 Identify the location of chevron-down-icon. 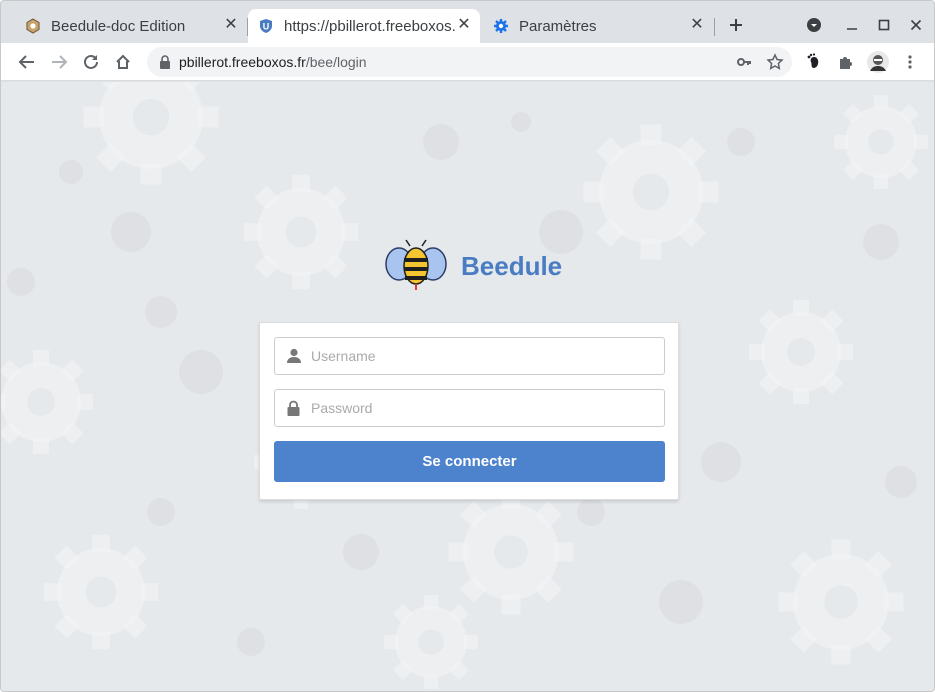
(814, 25).